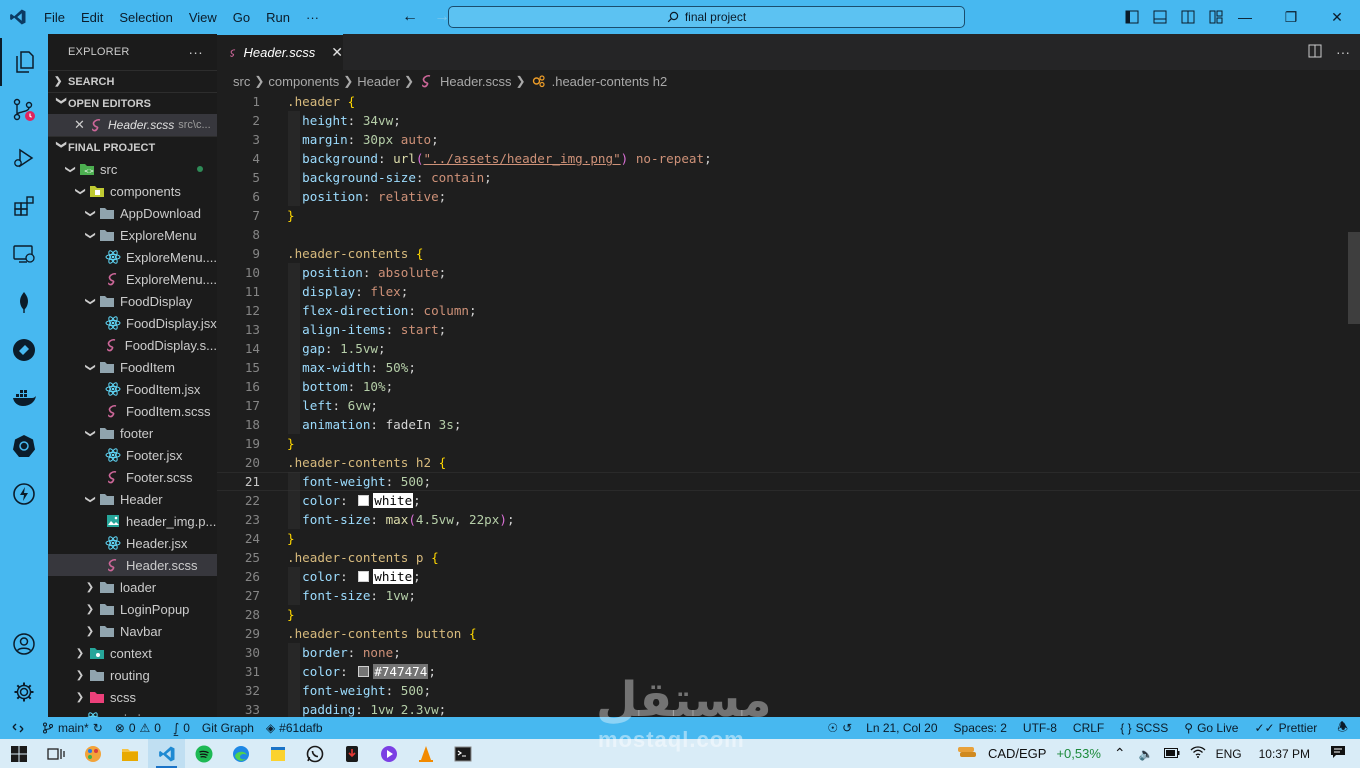 Image resolution: width=1360 pixels, height=768 pixels. Describe the element at coordinates (132, 543) in the screenshot. I see `tree-file: Header.jsx` at that location.